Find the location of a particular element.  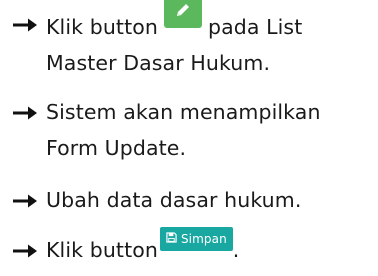

step-1-text-after: pada List is located at coordinates (255, 27).